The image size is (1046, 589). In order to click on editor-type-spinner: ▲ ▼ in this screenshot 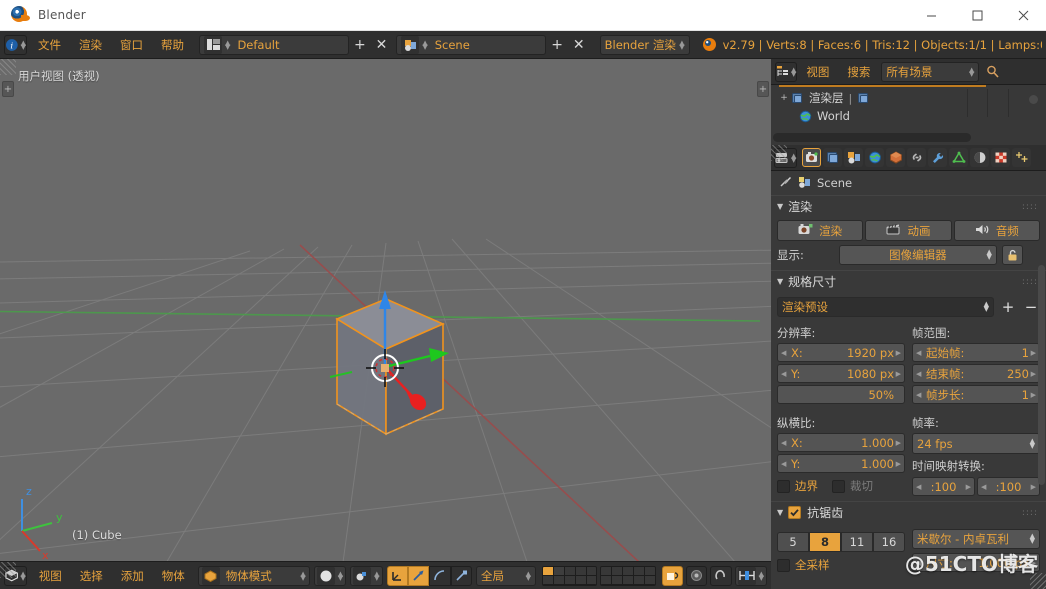, I will do `click(23, 44)`.